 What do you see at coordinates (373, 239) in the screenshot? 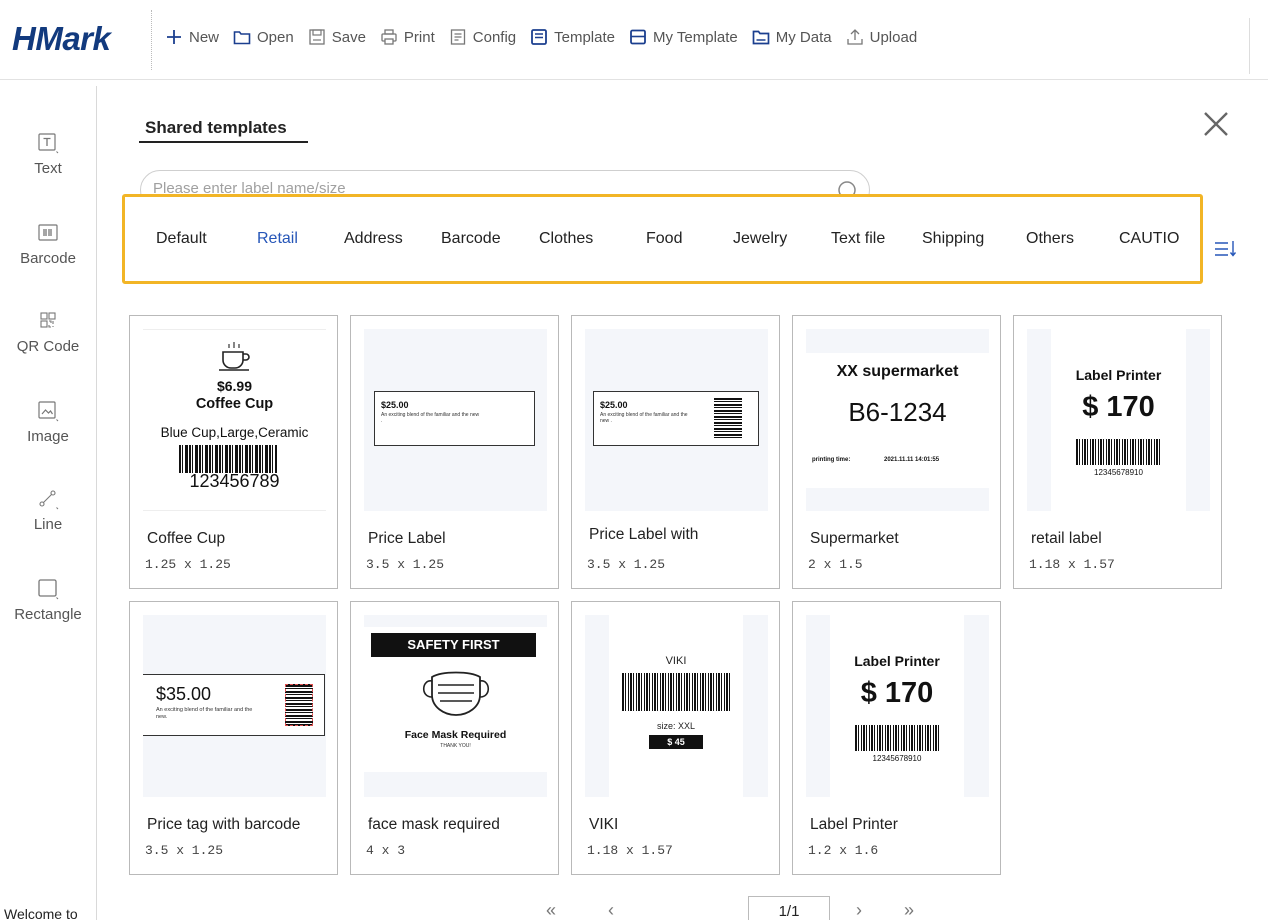
I see `tab-address: Address` at bounding box center [373, 239].